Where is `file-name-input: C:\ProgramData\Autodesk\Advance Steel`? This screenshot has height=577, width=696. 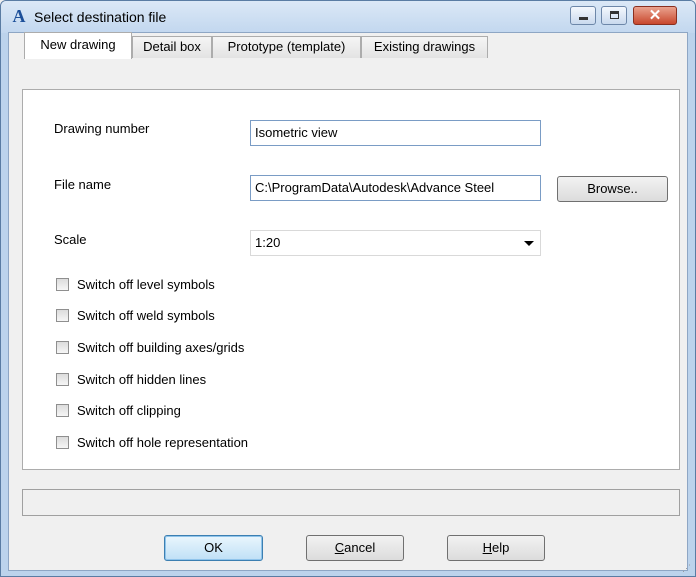
file-name-input: C:\ProgramData\Autodesk\Advance Steel is located at coordinates (395, 188).